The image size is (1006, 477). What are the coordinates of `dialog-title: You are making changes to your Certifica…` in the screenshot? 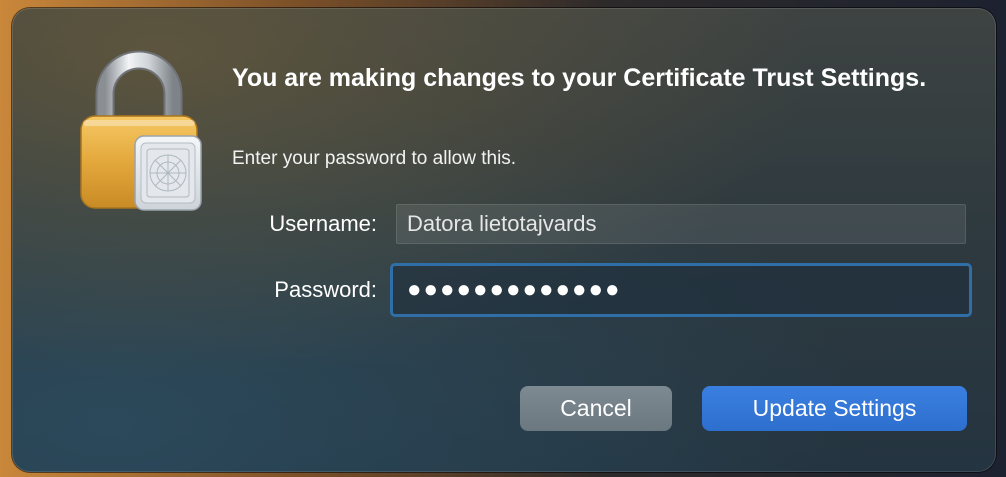 It's located at (579, 78).